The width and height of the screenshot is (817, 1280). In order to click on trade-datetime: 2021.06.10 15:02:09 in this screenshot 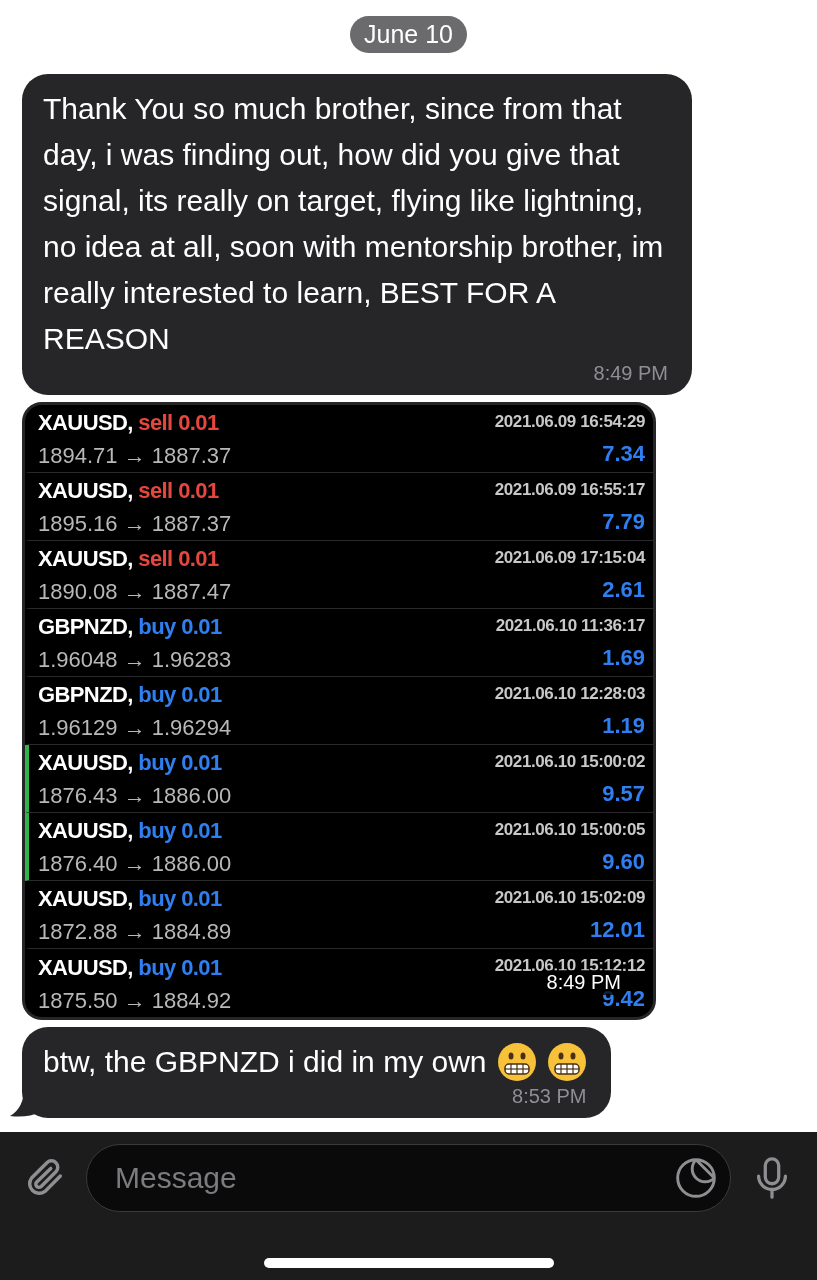, I will do `click(569, 897)`.